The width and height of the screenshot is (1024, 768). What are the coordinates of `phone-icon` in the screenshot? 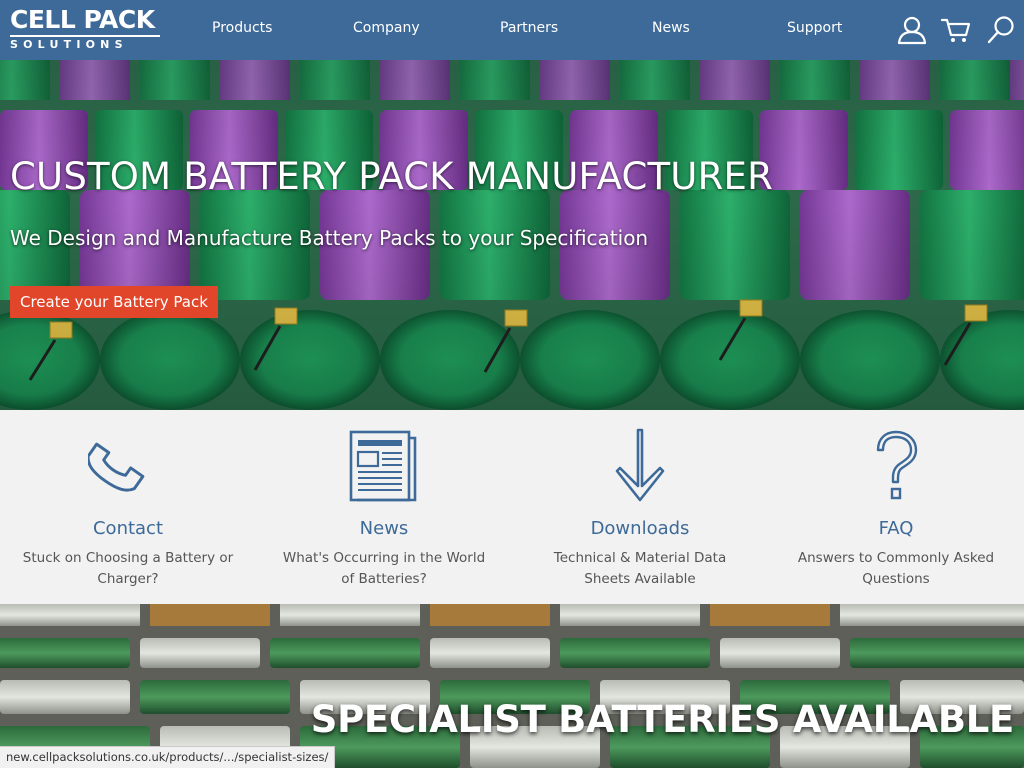 It's located at (116, 467).